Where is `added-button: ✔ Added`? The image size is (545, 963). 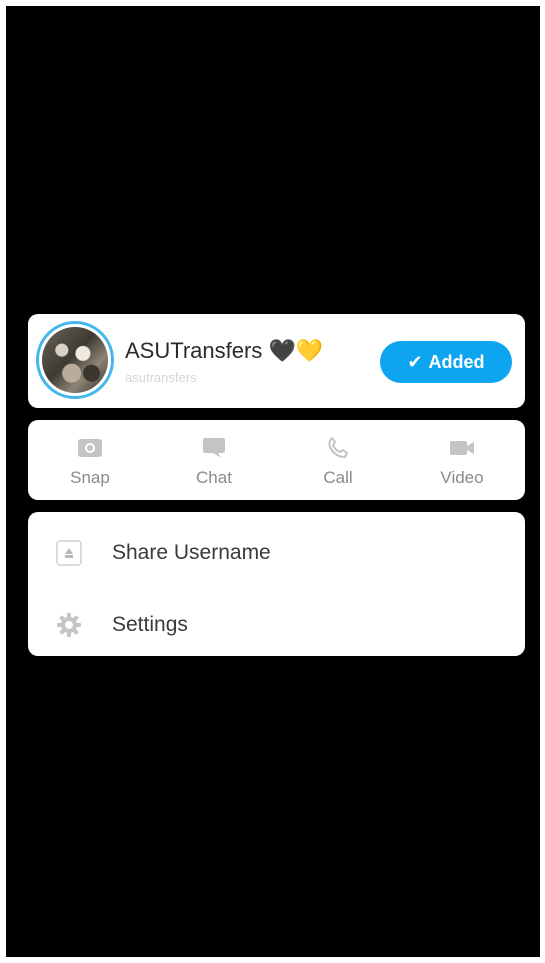 added-button: ✔ Added is located at coordinates (446, 362).